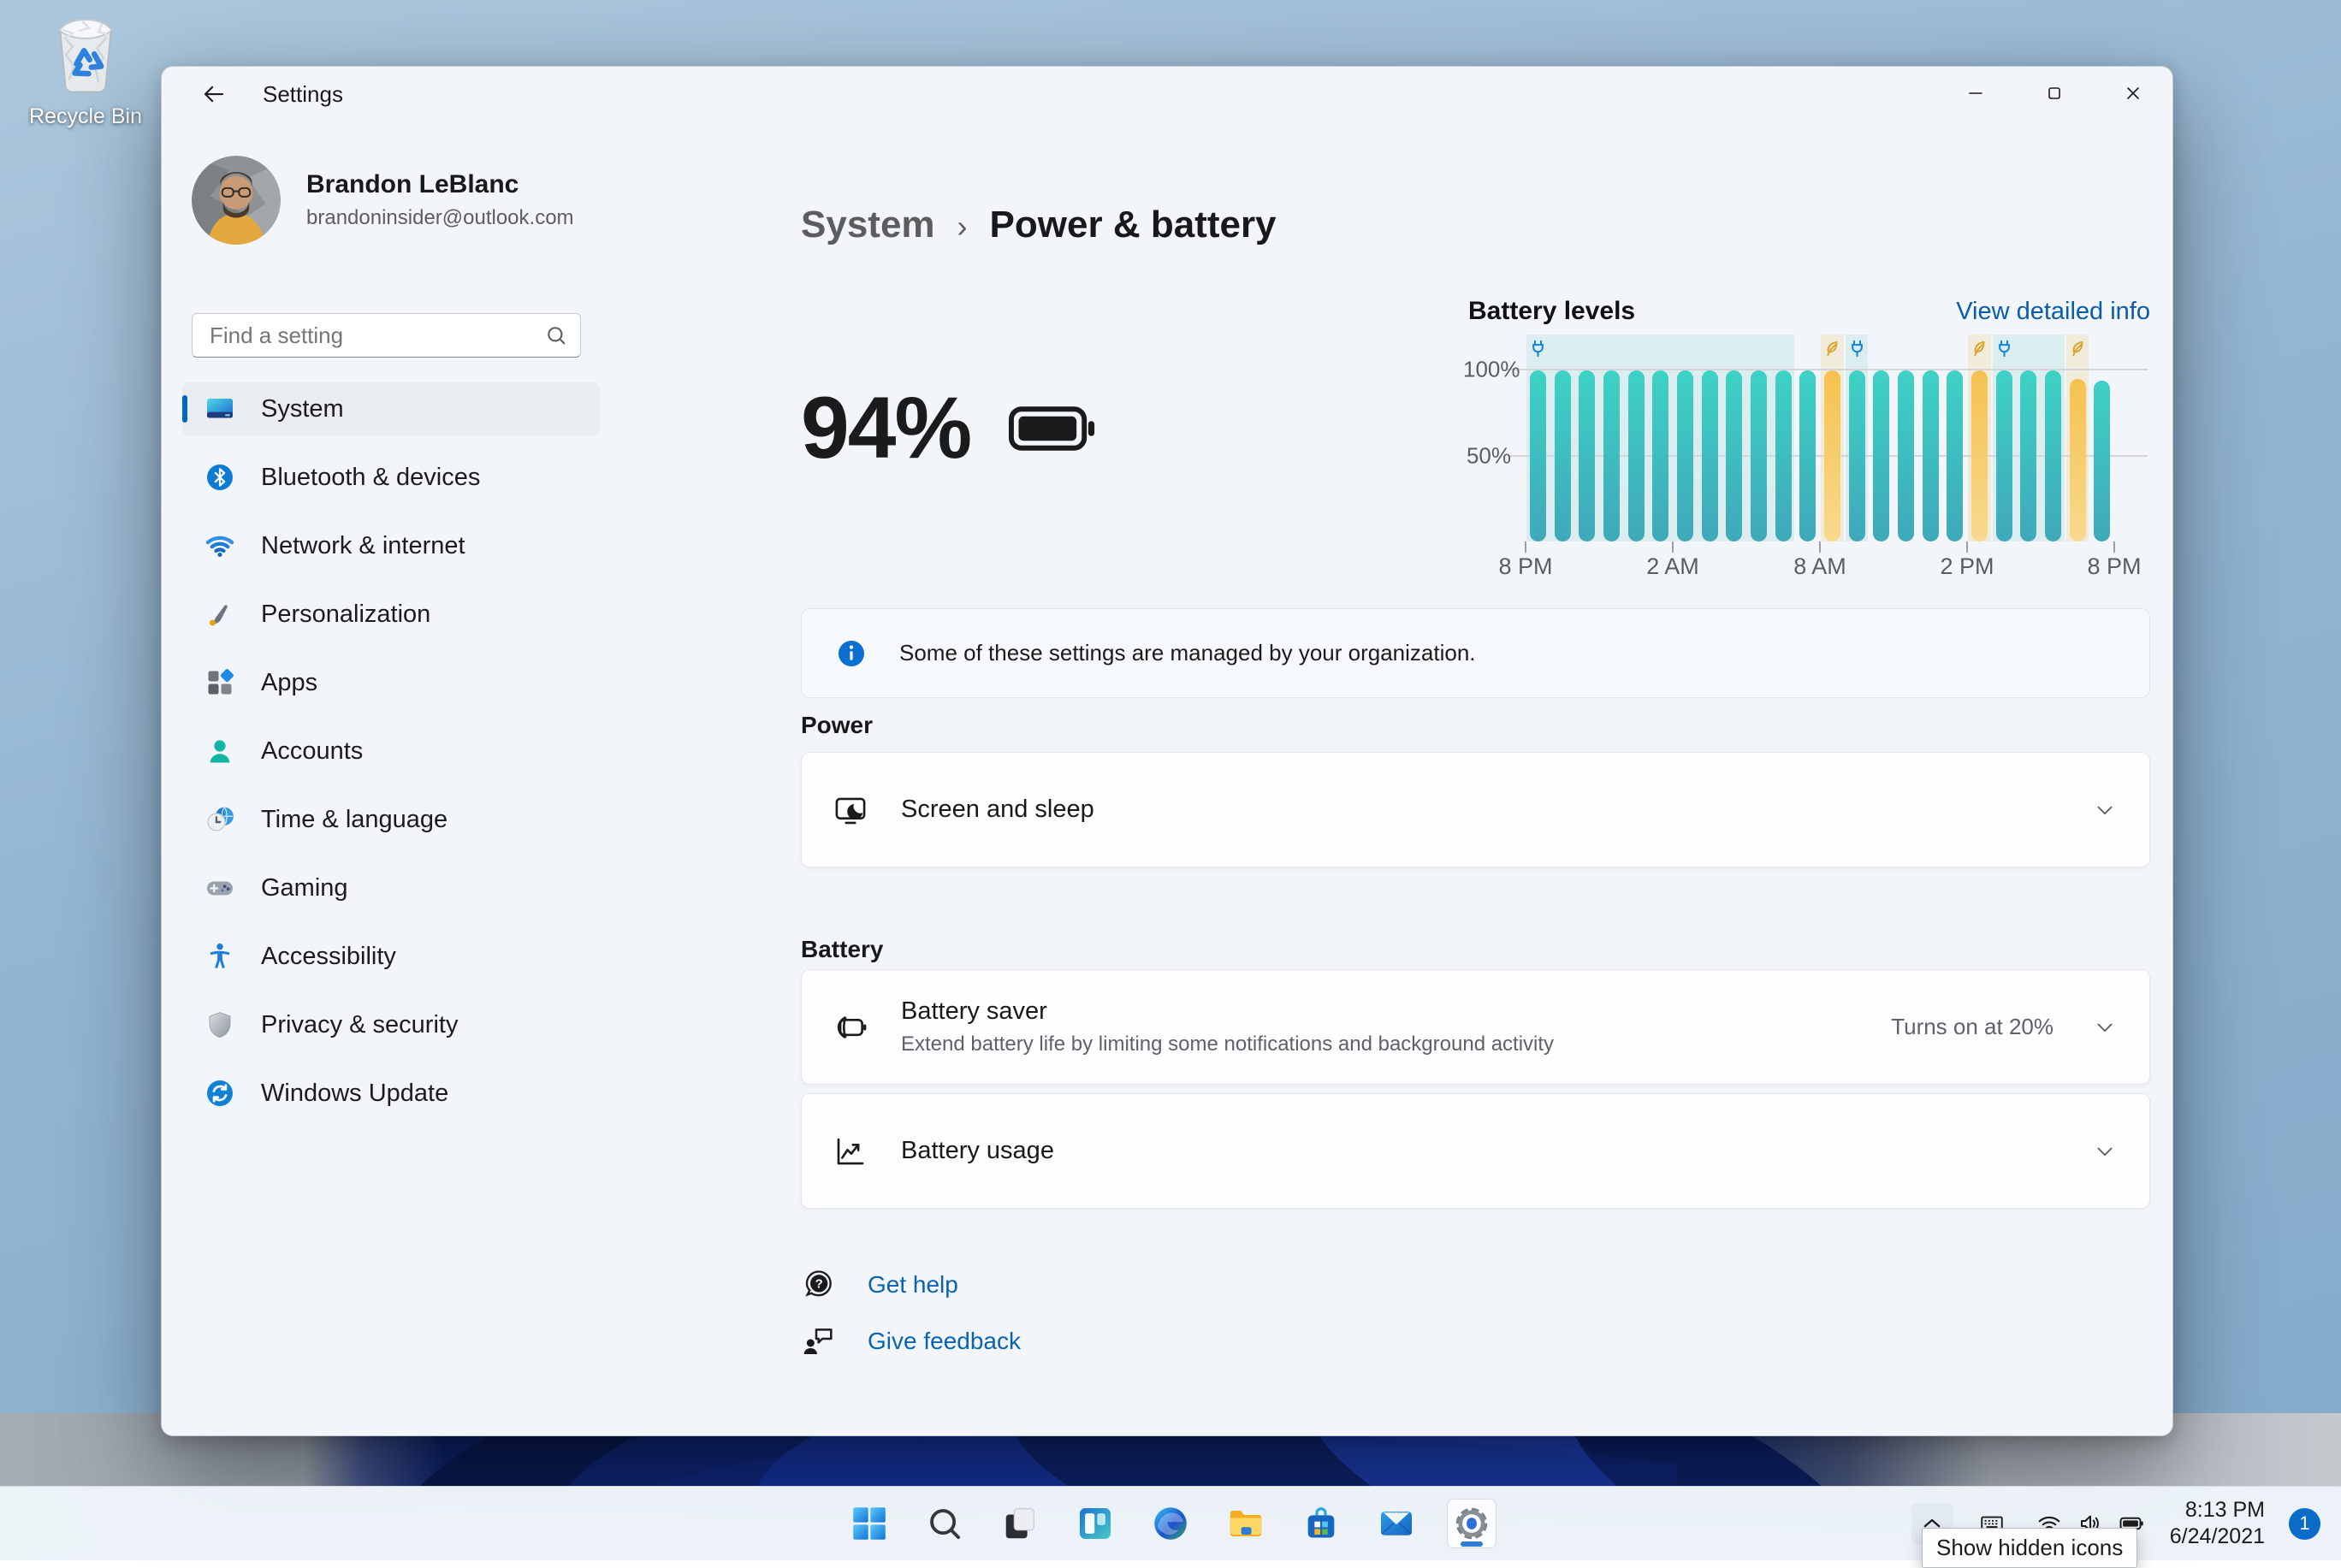 The width and height of the screenshot is (2341, 1568). I want to click on give-feedback-icon, so click(818, 1341).